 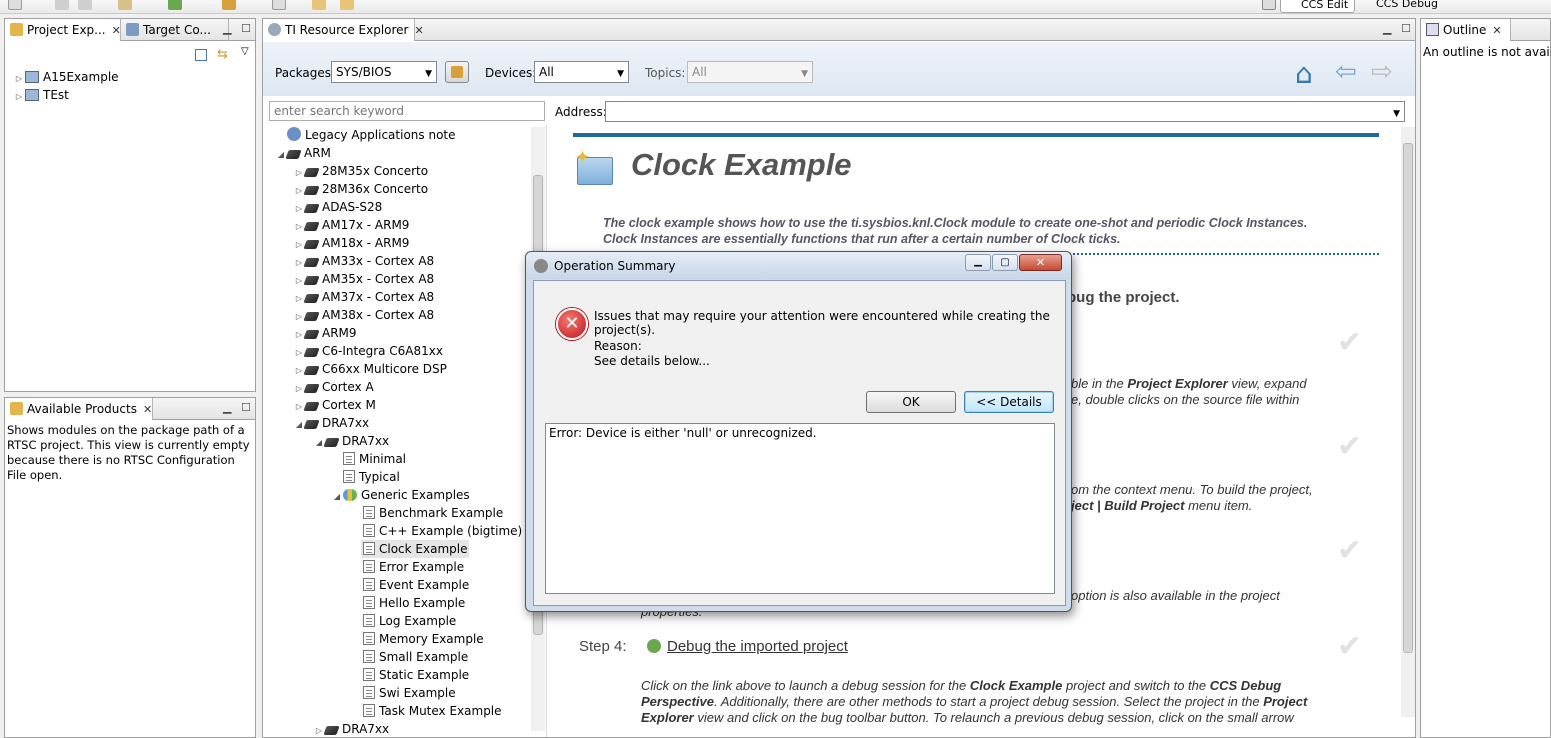 I want to click on project-item: ▷ TEst, so click(x=41, y=95).